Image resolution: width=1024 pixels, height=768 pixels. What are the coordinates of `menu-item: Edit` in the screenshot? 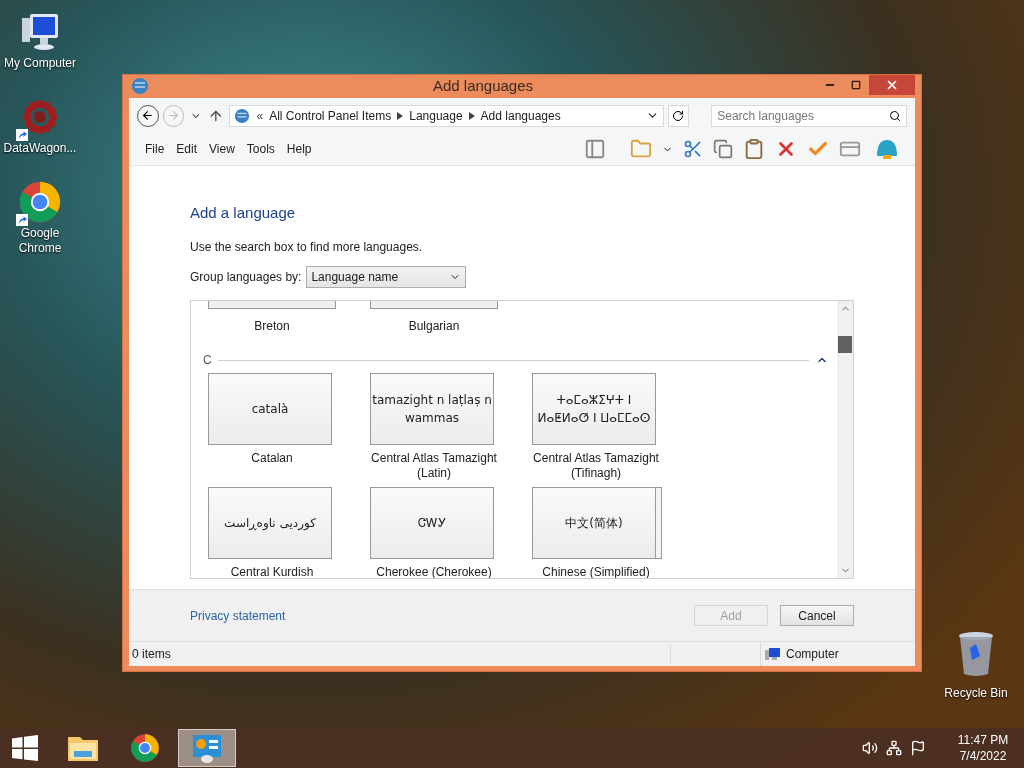 It's located at (187, 149).